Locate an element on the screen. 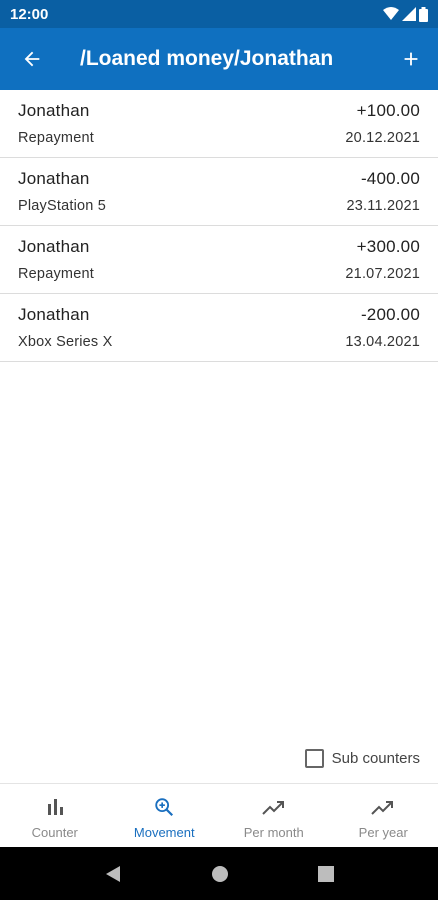 The height and width of the screenshot is (900, 438). movement-row: Jonathan +100.00 Repayment 20.12.2021 is located at coordinates (219, 124).